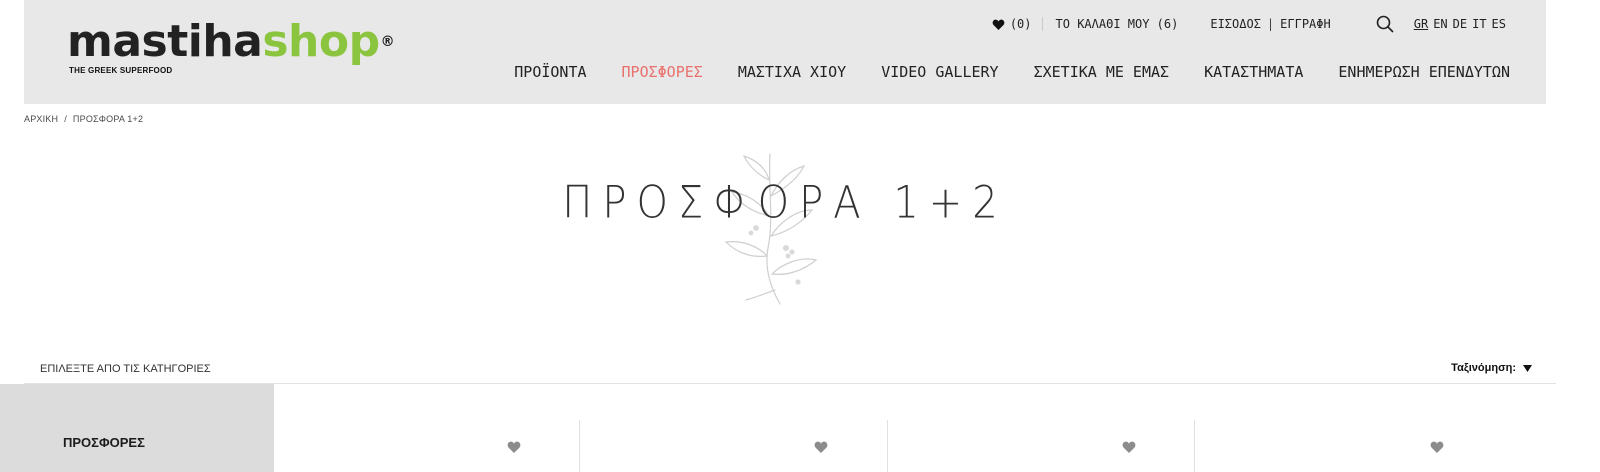 Image resolution: width=1600 pixels, height=472 pixels. Describe the element at coordinates (321, 41) in the screenshot. I see `logo-text-shop: shop` at that location.